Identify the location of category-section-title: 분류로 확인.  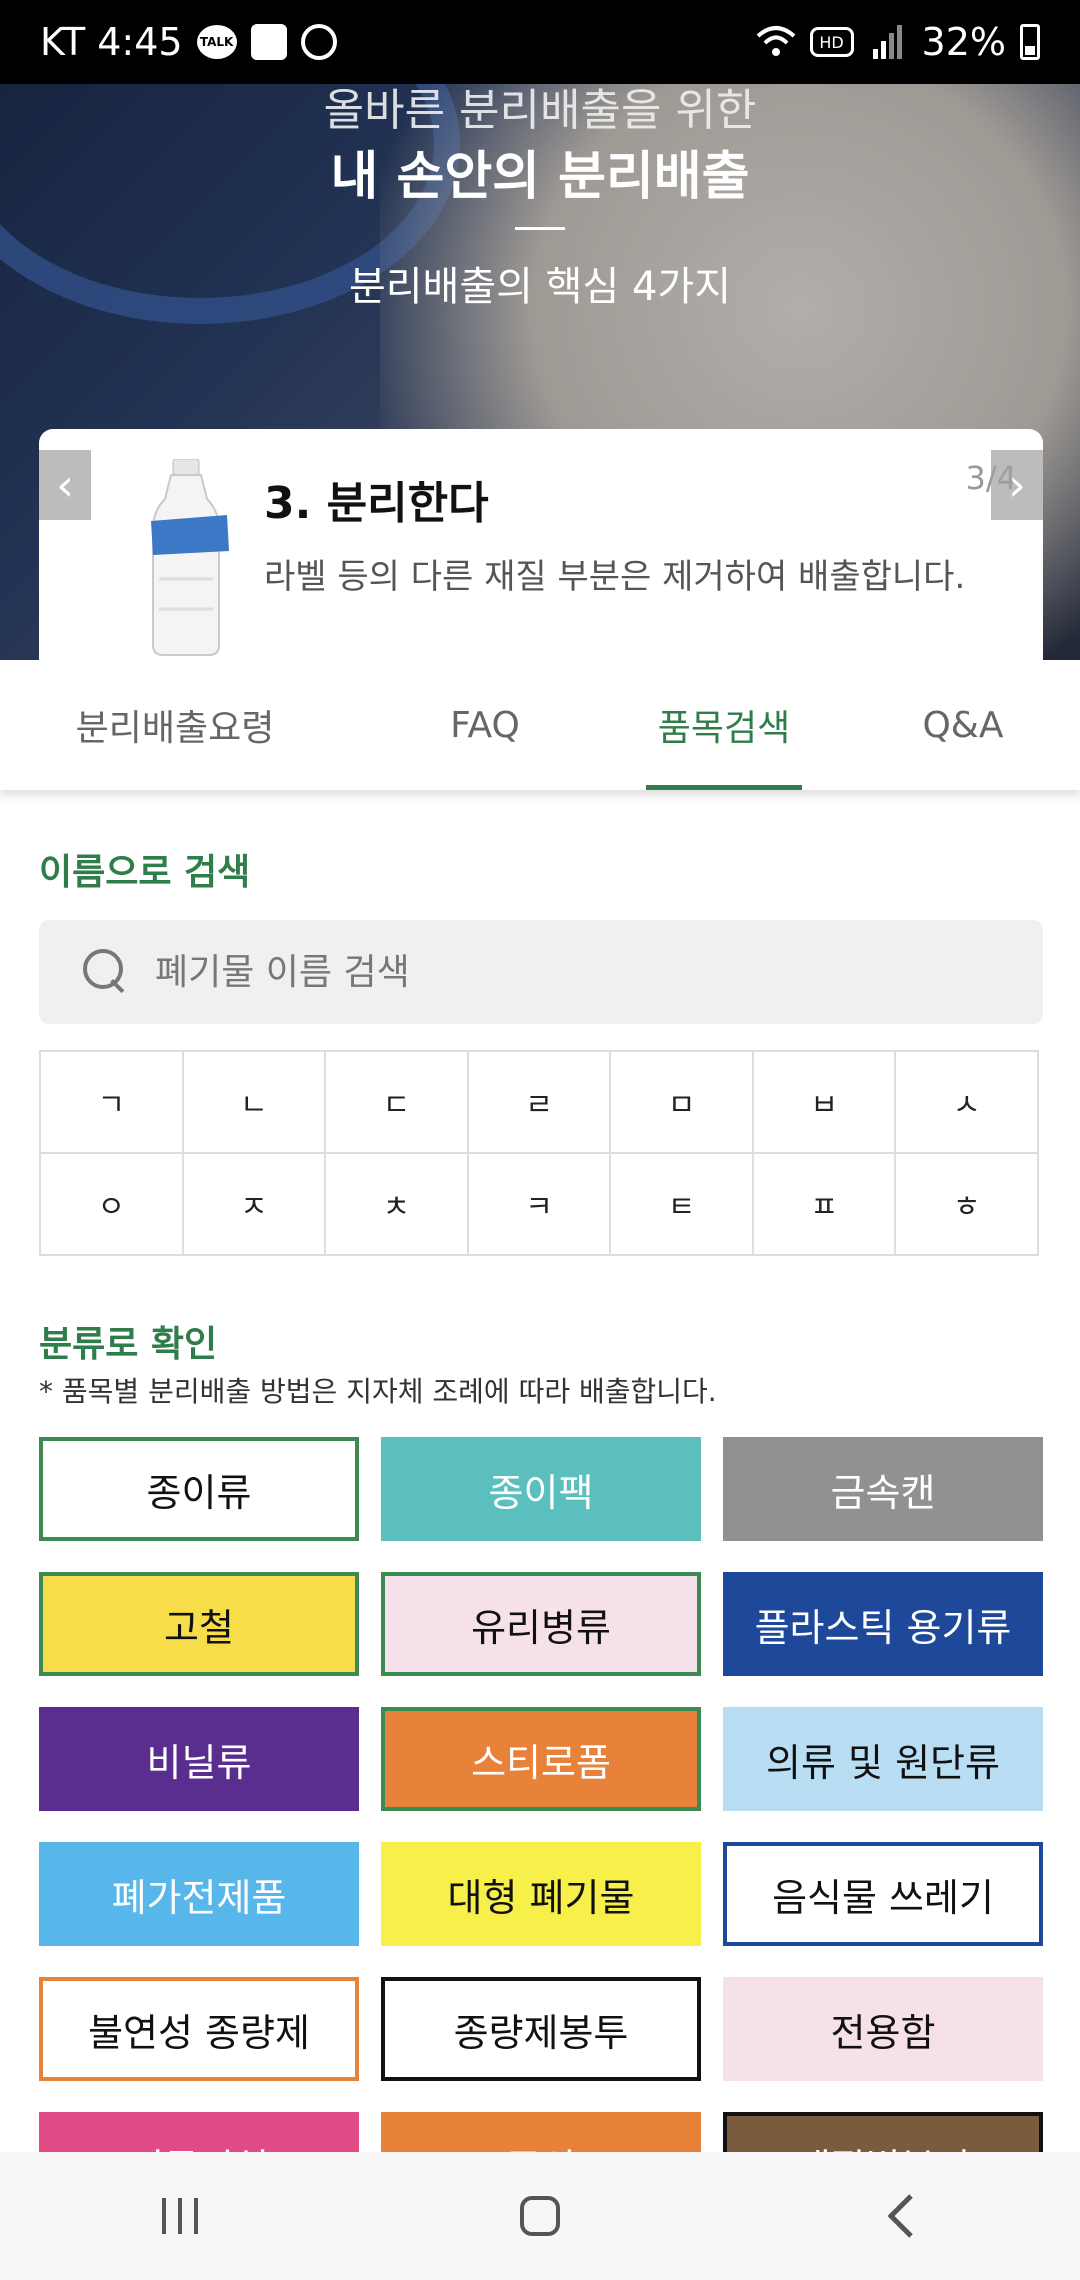
(128, 1344).